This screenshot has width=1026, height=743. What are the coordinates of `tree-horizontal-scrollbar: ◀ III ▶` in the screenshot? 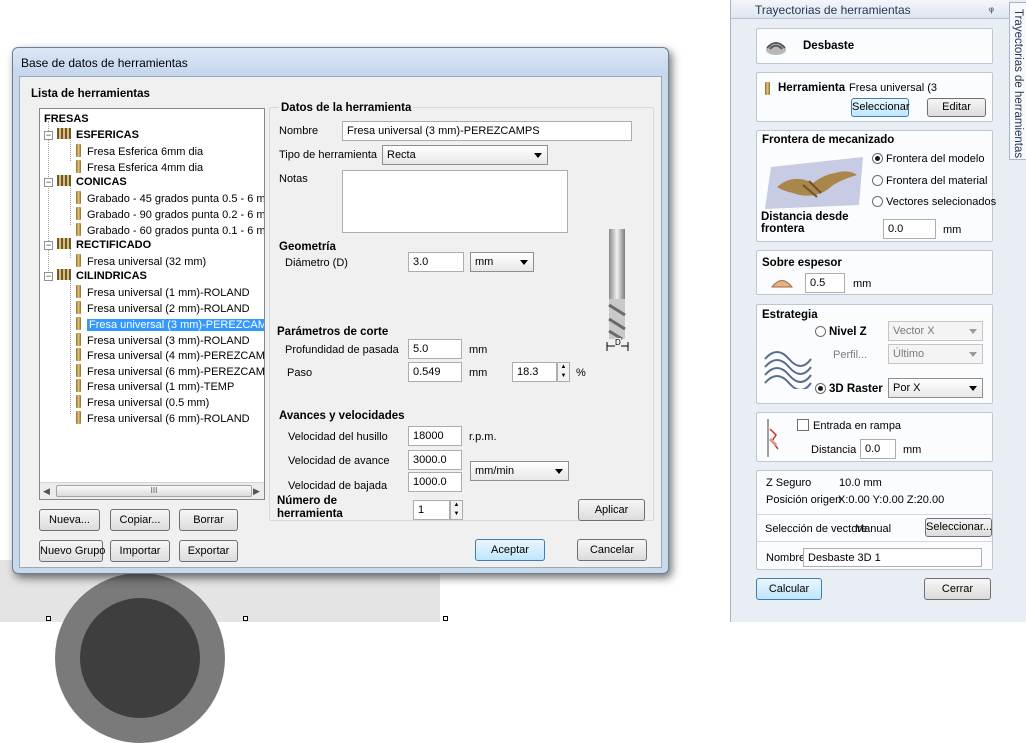 It's located at (152, 490).